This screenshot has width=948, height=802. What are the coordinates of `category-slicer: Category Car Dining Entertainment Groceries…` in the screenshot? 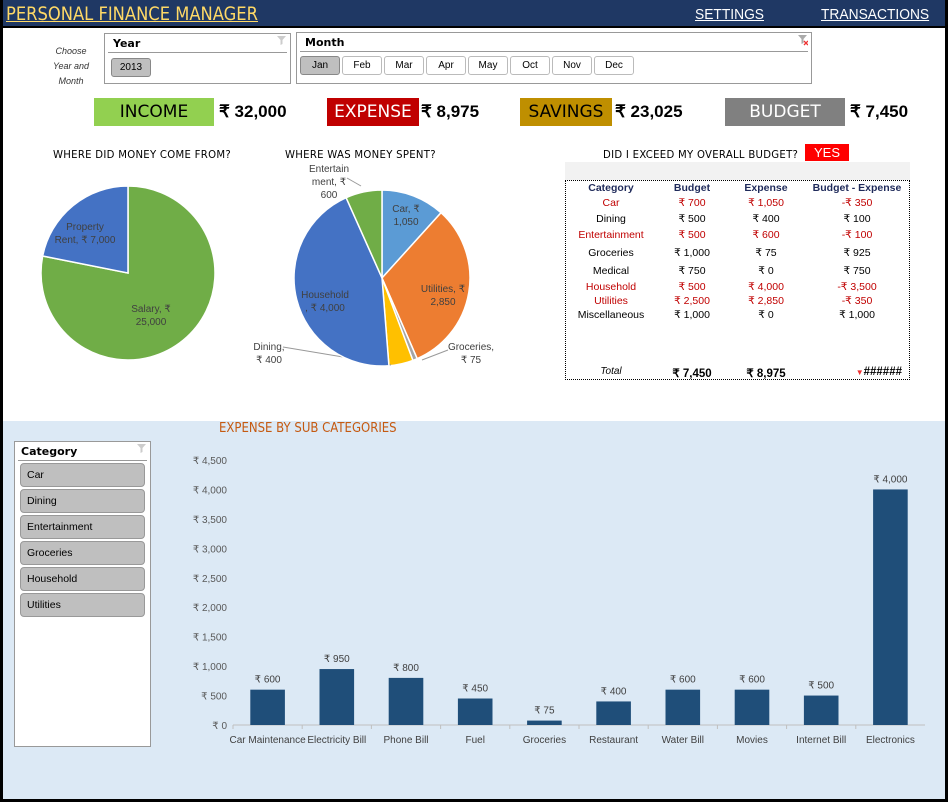 It's located at (82, 594).